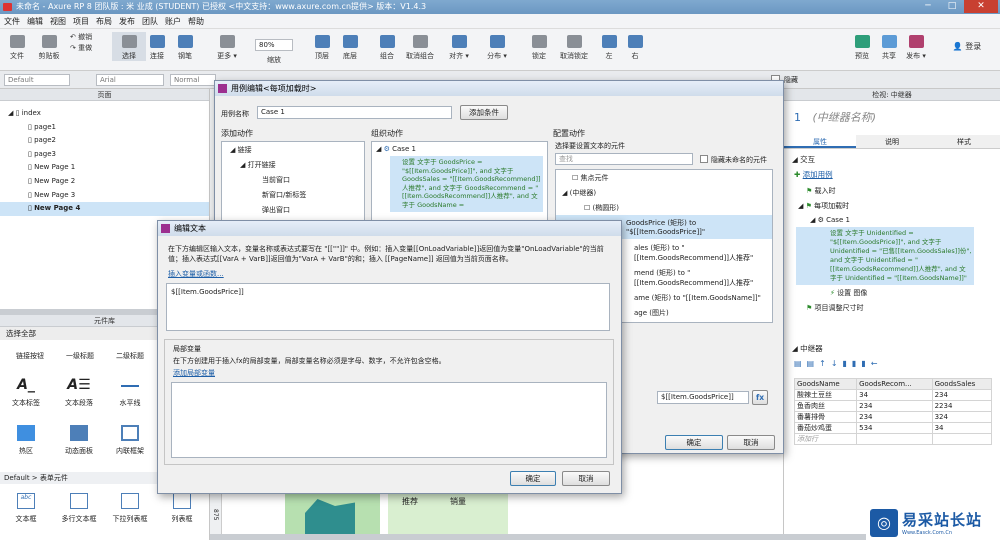 The width and height of the screenshot is (1000, 540). Describe the element at coordinates (694, 442) in the screenshot. I see `case-ok-button: 确定` at that location.